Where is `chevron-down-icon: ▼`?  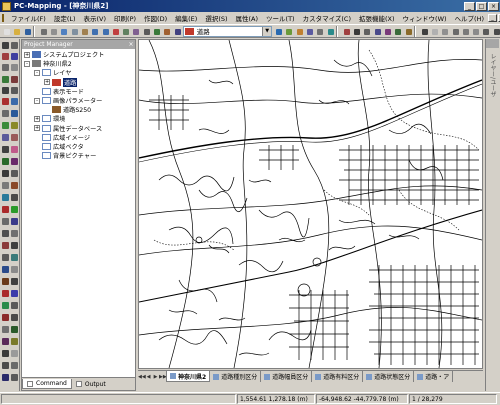
chevron-down-icon: ▼ is located at coordinates (267, 31).